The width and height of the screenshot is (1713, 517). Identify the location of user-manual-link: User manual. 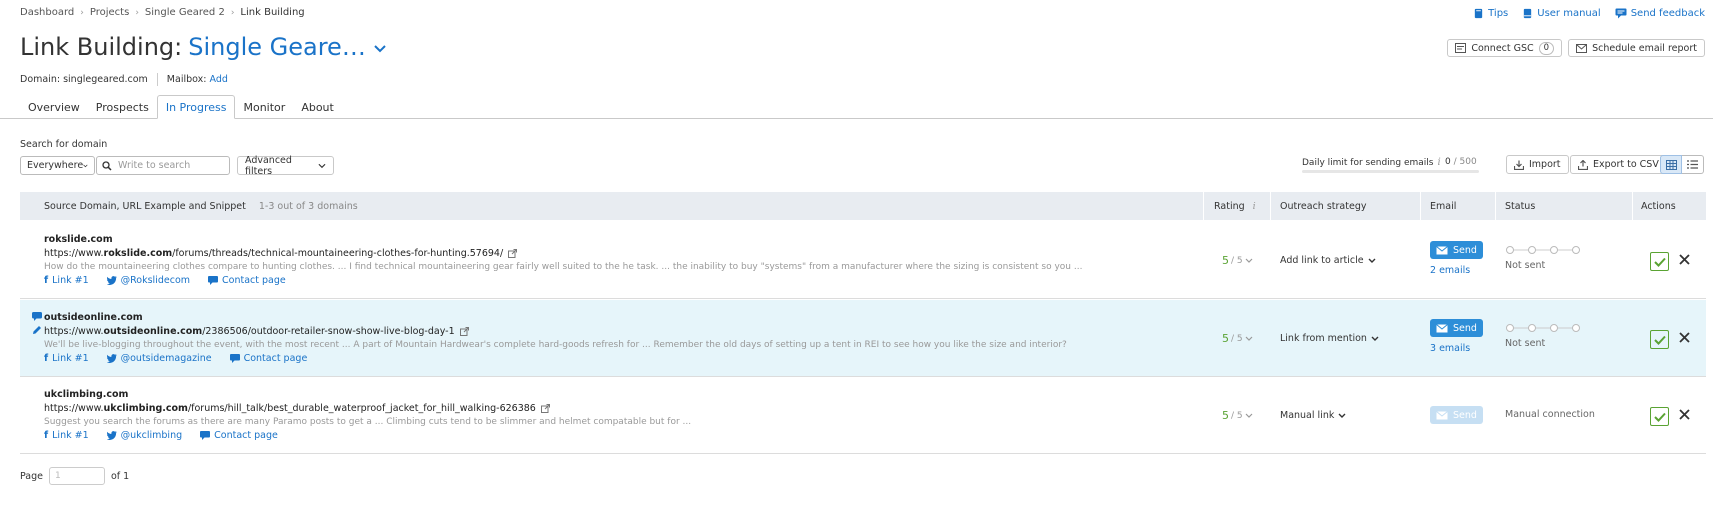
(1561, 13).